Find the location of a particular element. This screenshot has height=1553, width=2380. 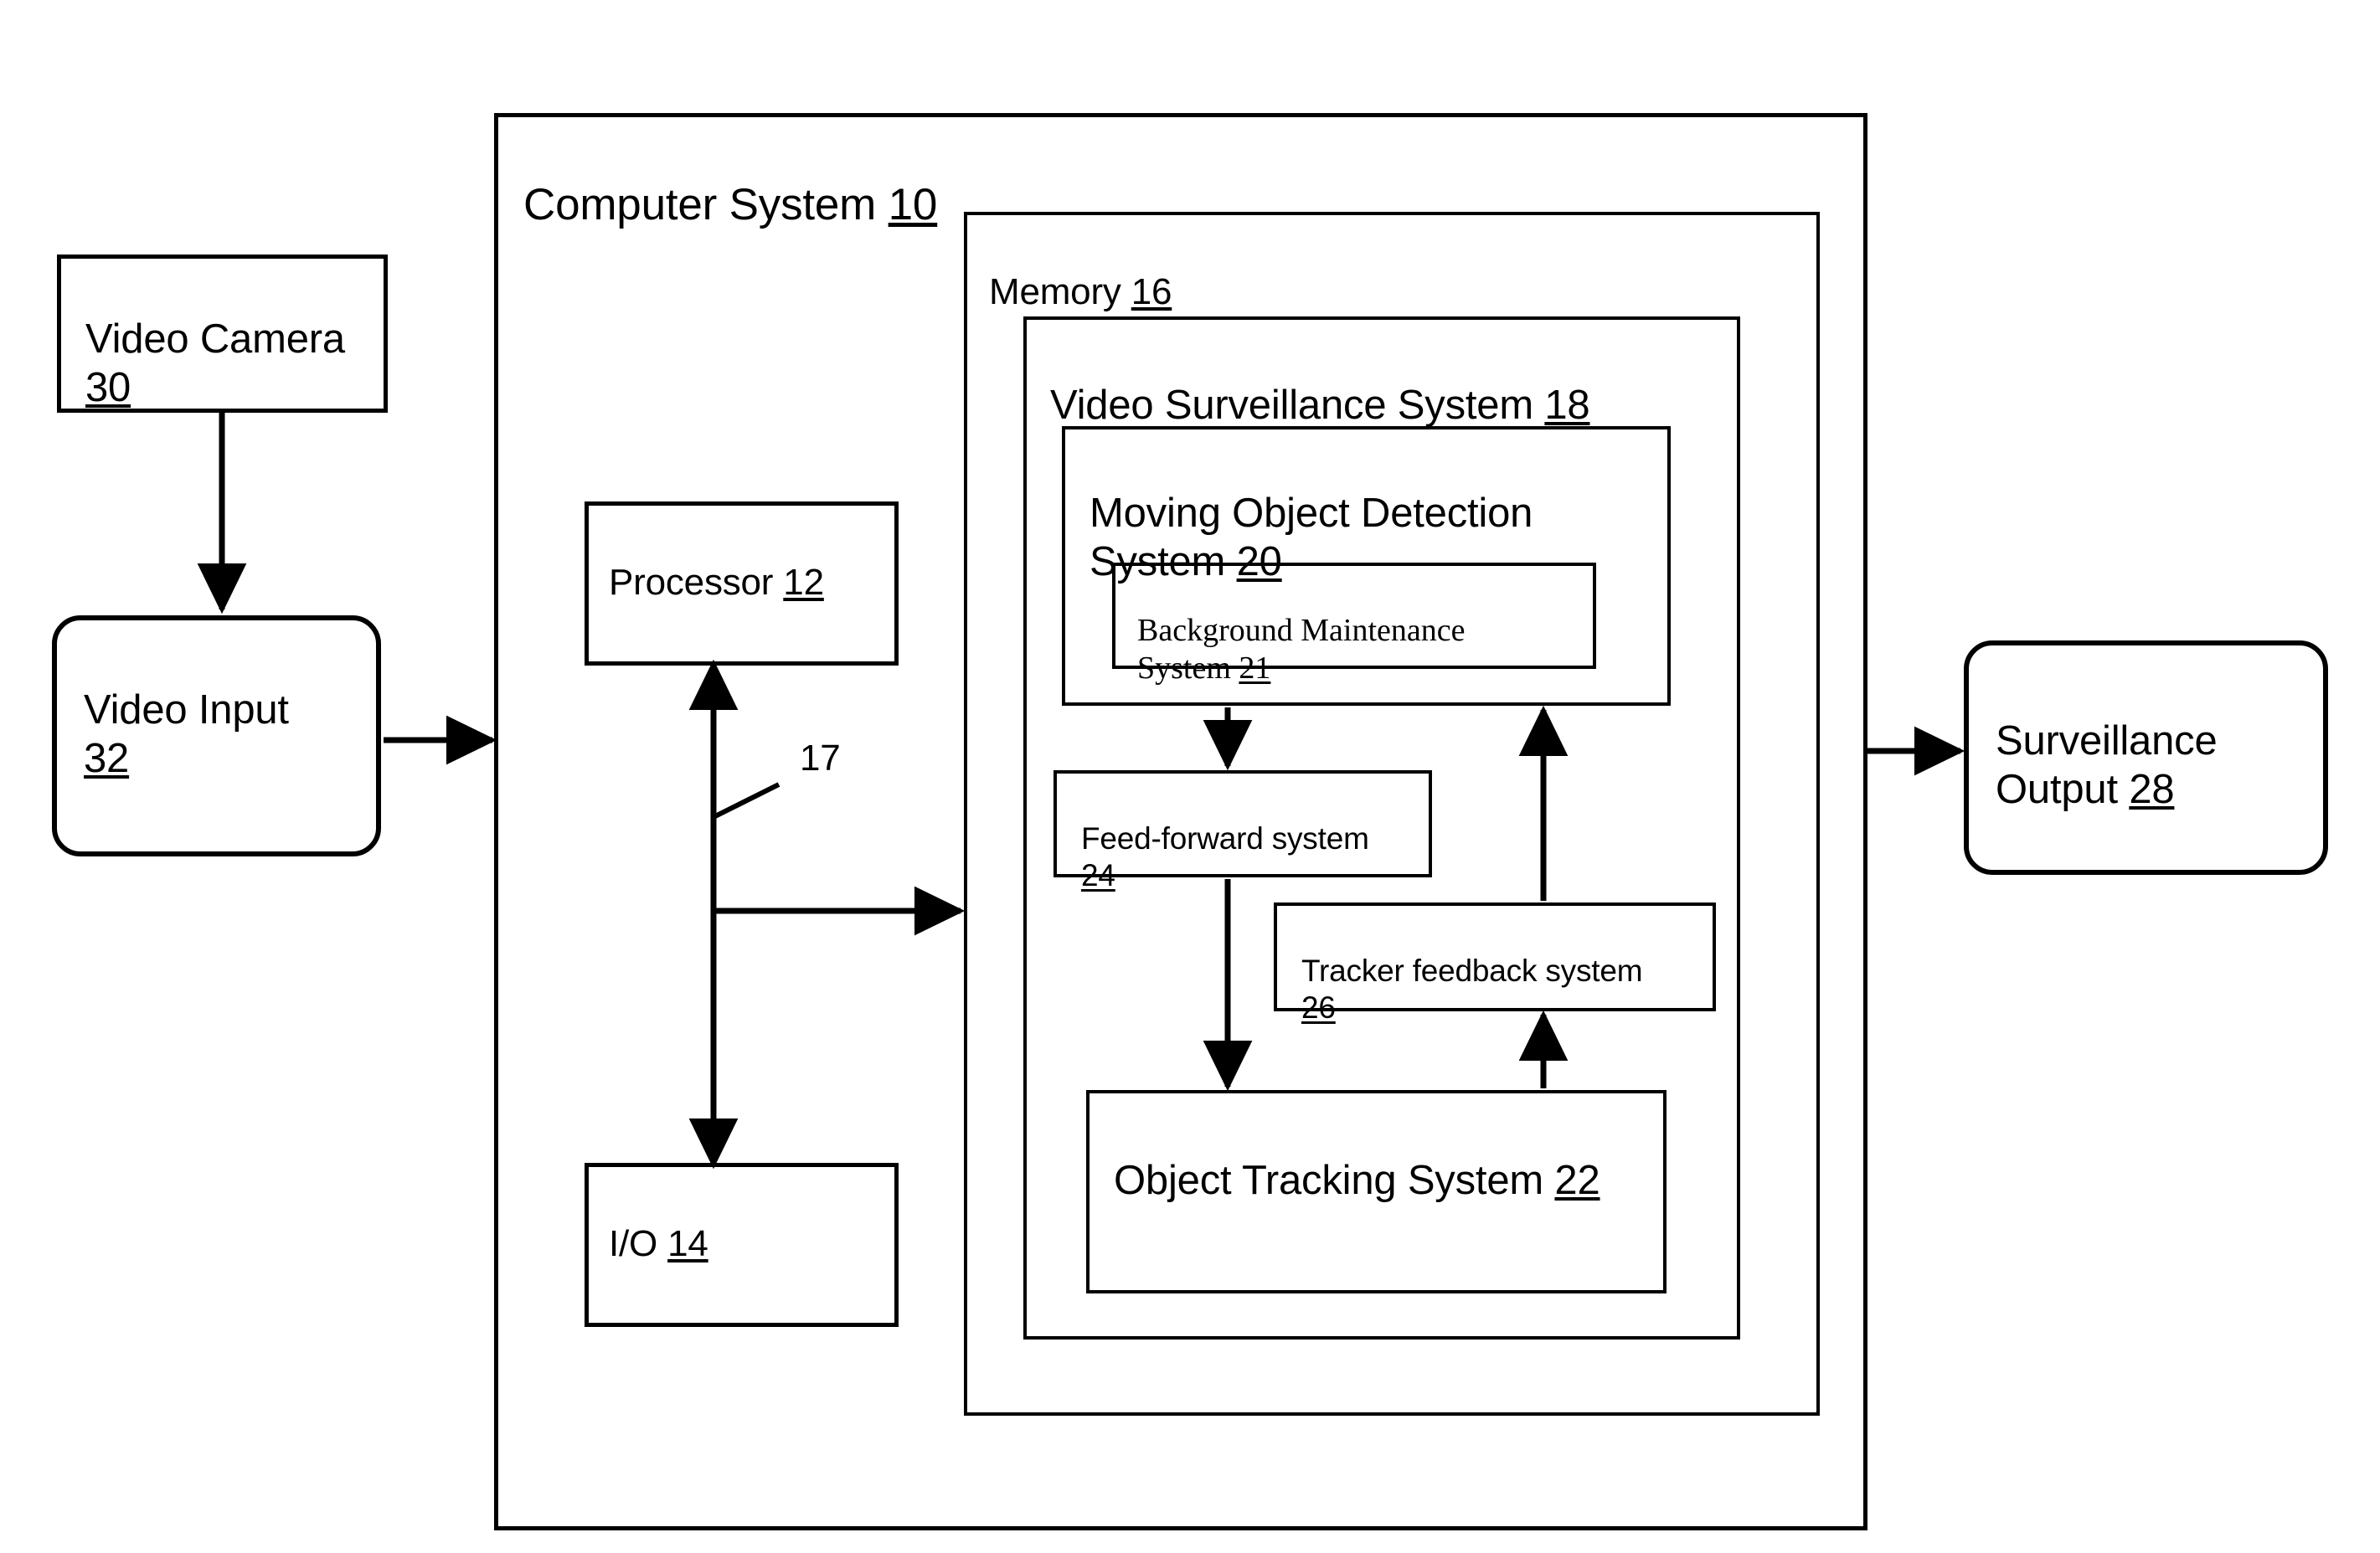

io-label: I/O 14 is located at coordinates (658, 1244).